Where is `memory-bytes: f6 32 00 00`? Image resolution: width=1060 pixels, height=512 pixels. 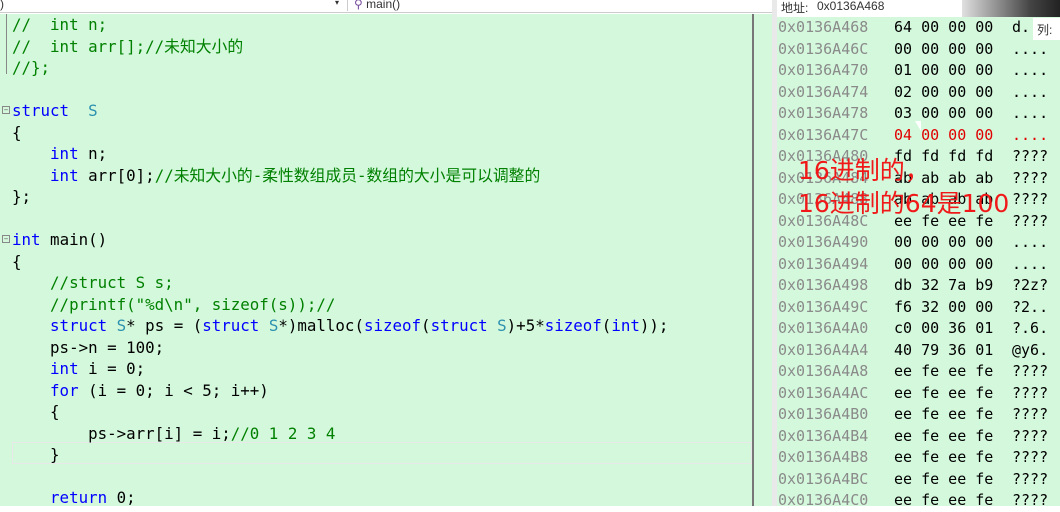
memory-bytes: f6 32 00 00 is located at coordinates (953, 308).